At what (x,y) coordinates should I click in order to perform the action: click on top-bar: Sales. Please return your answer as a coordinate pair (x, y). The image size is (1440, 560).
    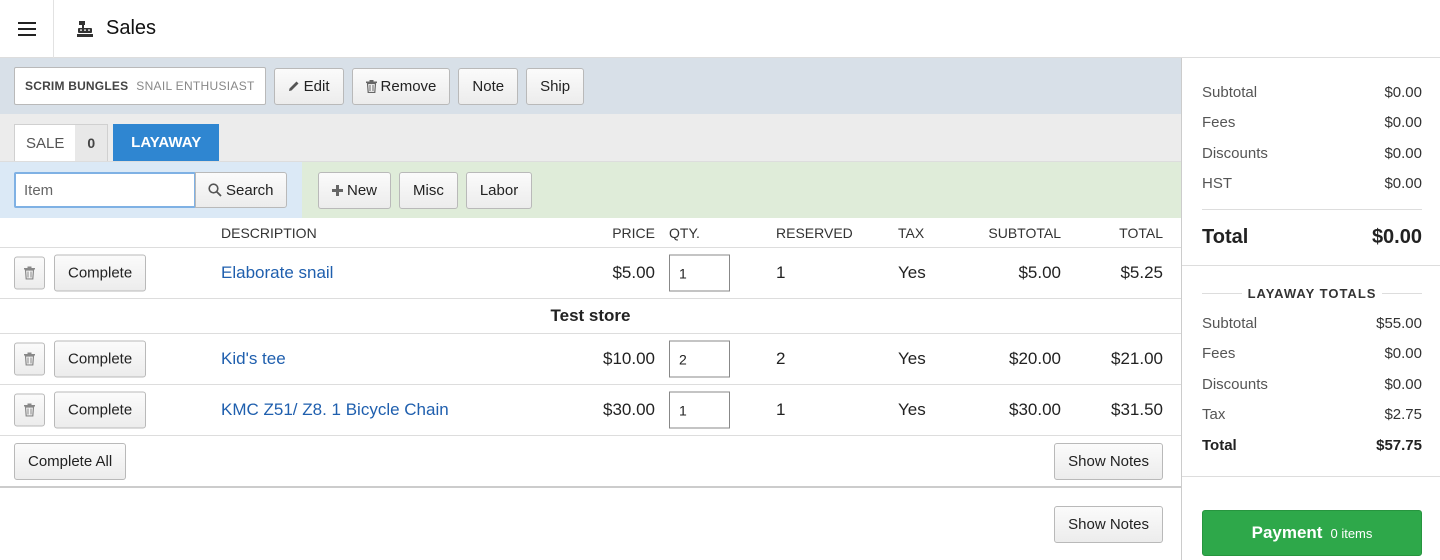
    Looking at the image, I should click on (720, 29).